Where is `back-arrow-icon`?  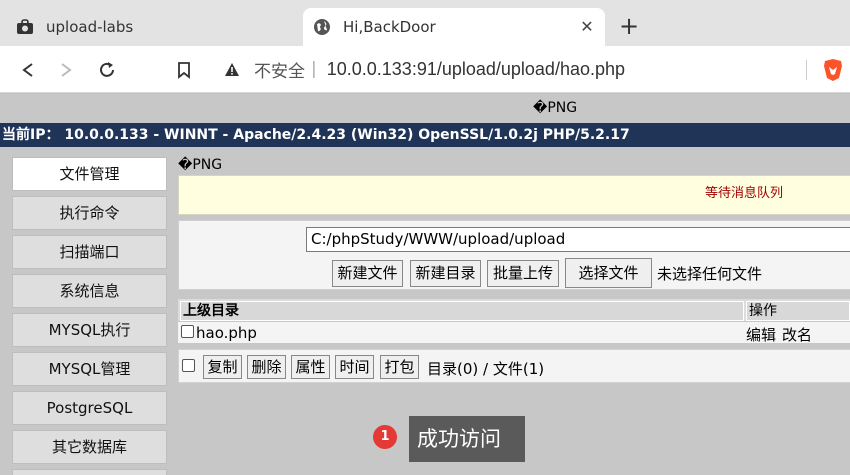 back-arrow-icon is located at coordinates (27, 70).